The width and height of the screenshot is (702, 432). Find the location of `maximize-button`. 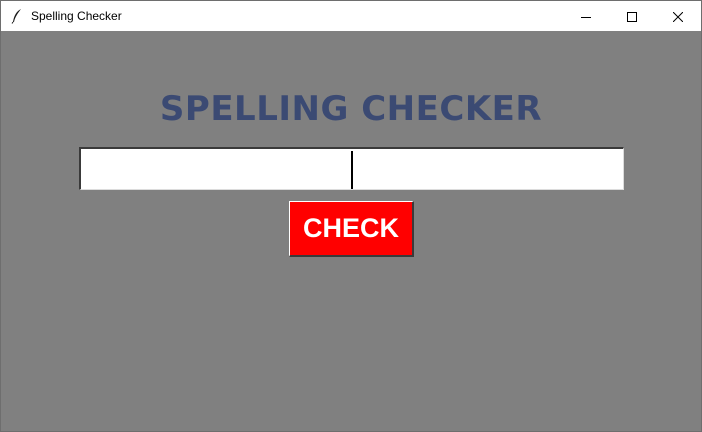

maximize-button is located at coordinates (632, 16).